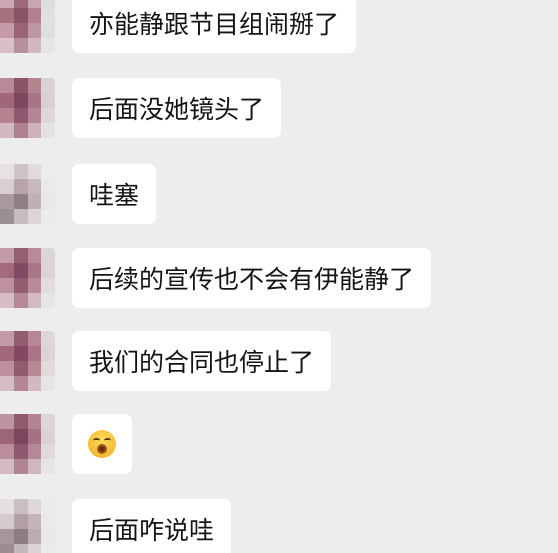 Image resolution: width=558 pixels, height=553 pixels. I want to click on astonished-face-emoji-icon, so click(102, 444).